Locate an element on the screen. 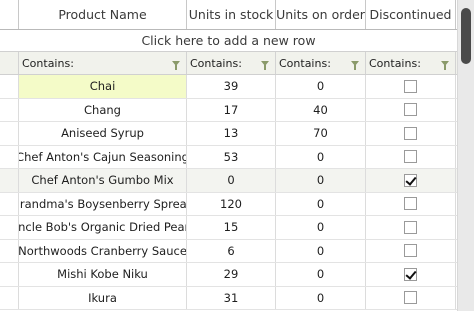  table-row: Aniseed Syrup 13 70 is located at coordinates (228, 134).